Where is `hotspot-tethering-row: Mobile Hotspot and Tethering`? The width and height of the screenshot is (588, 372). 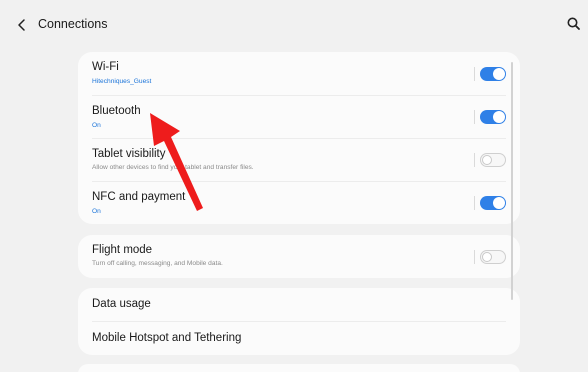
hotspot-tethering-row: Mobile Hotspot and Tethering is located at coordinates (299, 338).